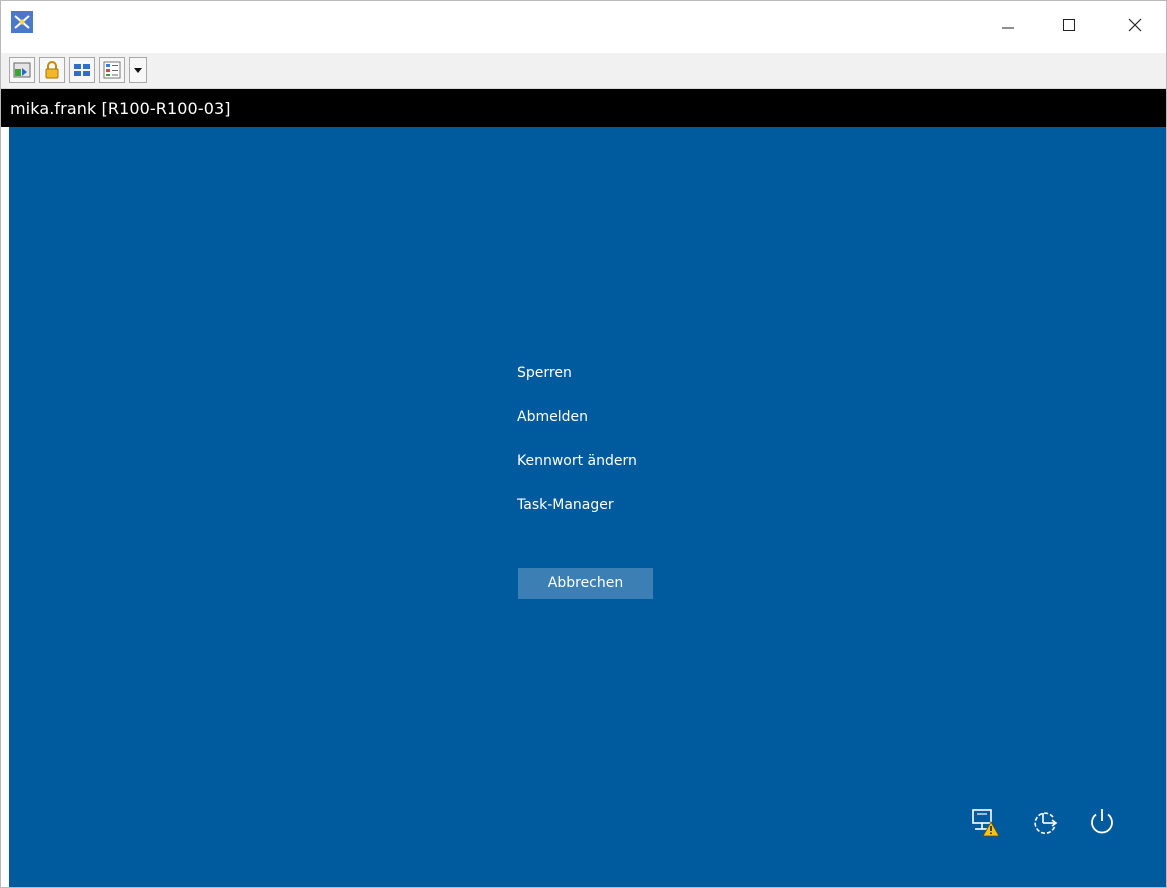 Image resolution: width=1167 pixels, height=888 pixels. I want to click on title-bar, so click(583, 27).